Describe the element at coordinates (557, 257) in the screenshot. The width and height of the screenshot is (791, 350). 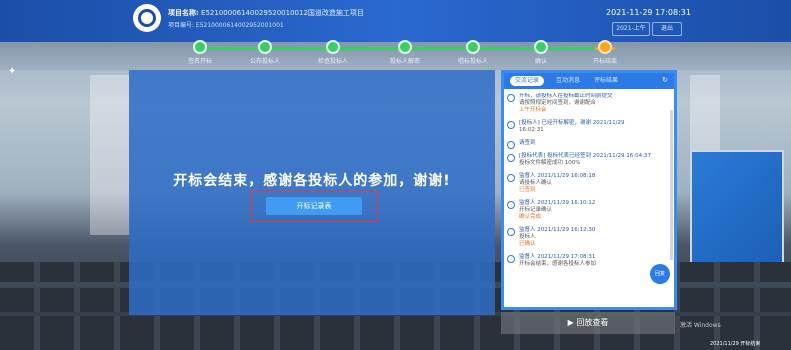
I see `chat-head: 监督人 2021/11/29 17:08:31` at that location.